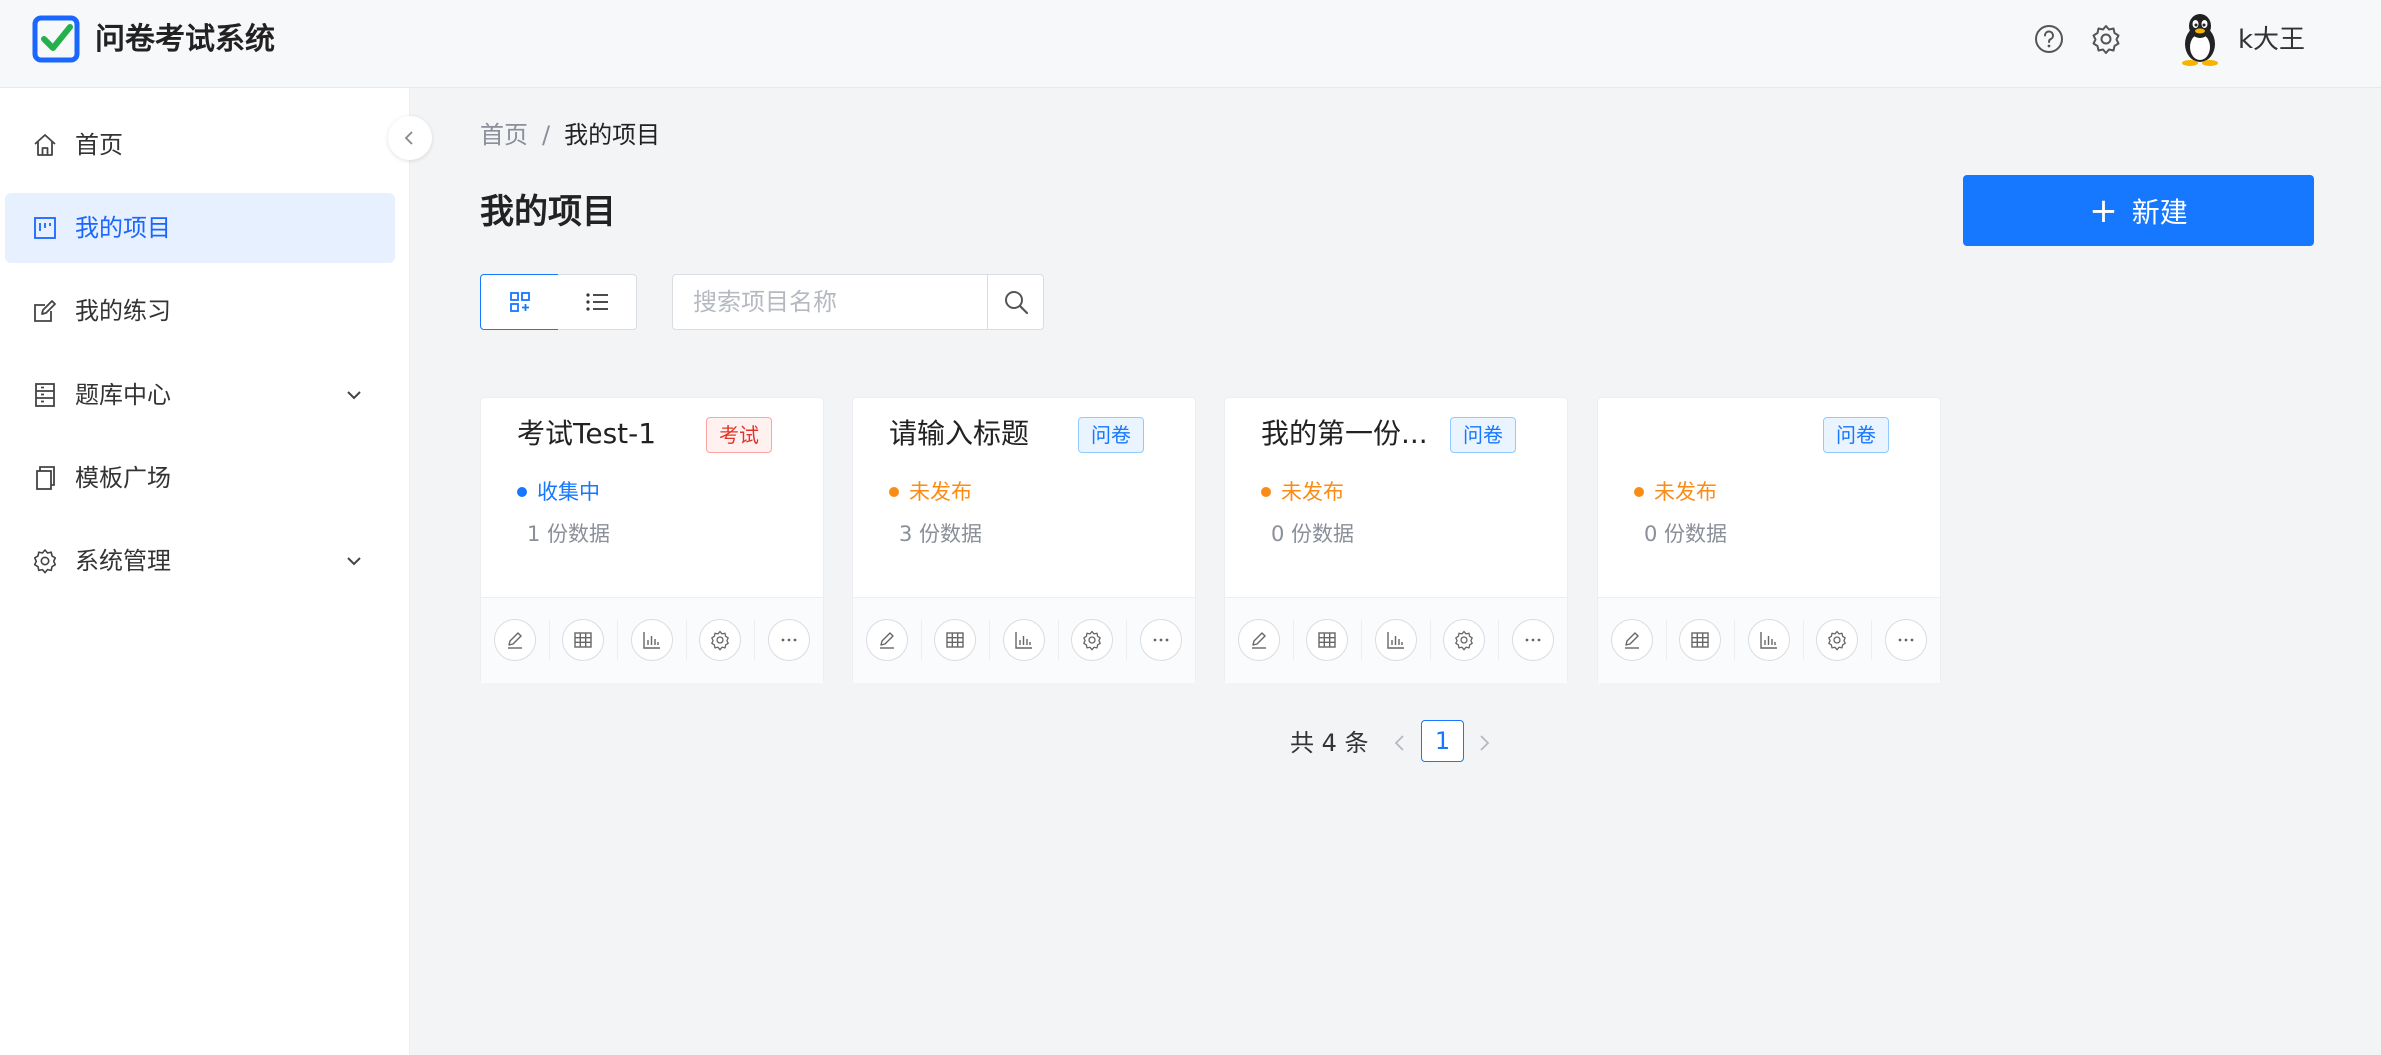 The image size is (2381, 1055). I want to click on sidebar-item-system-management: 系统管理, so click(200, 561).